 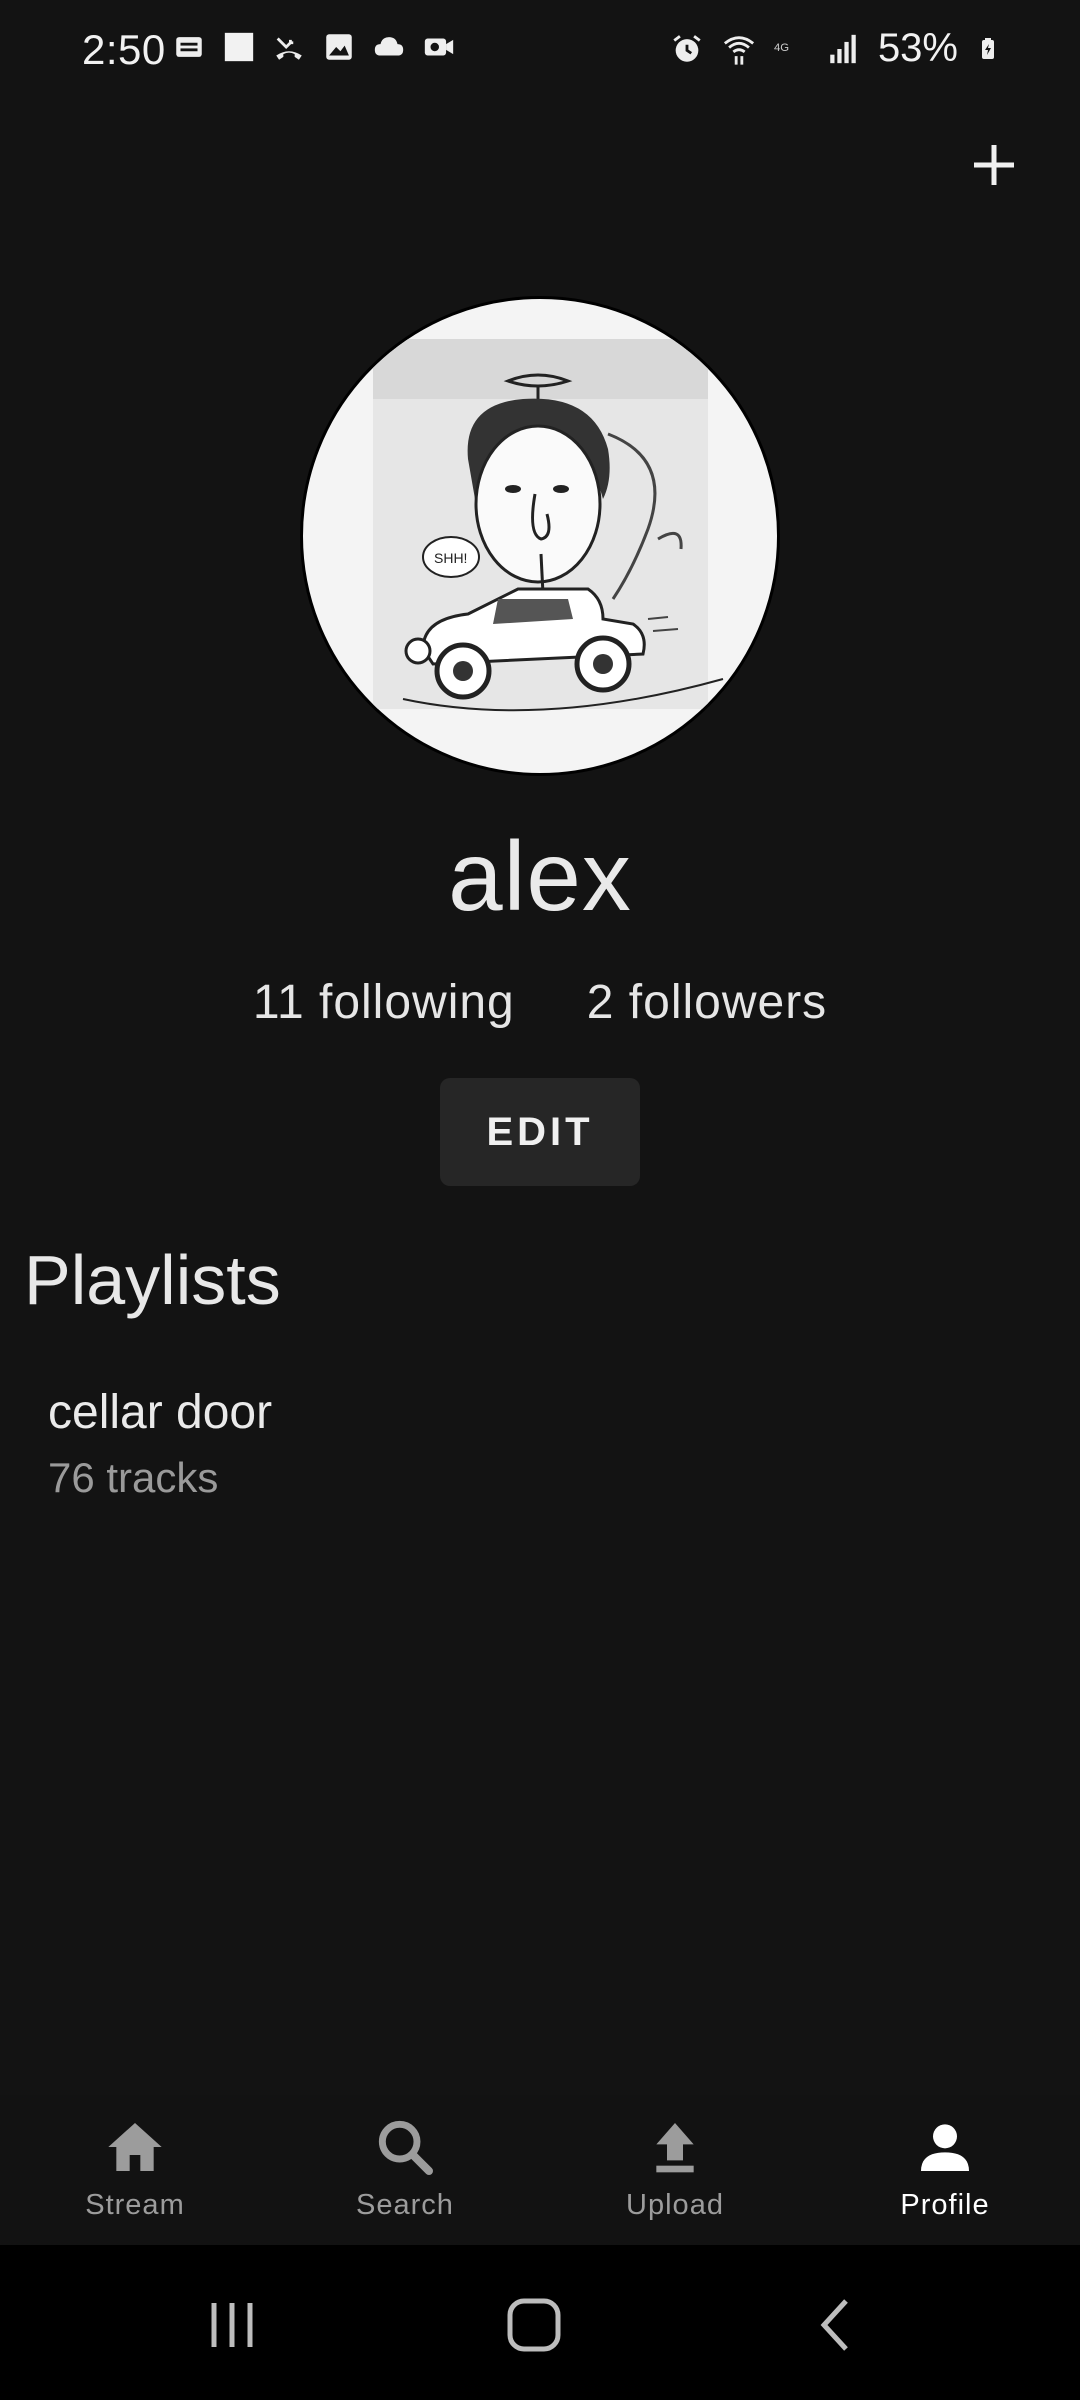 I want to click on system-status-icons: 4G 53%, so click(x=835, y=48).